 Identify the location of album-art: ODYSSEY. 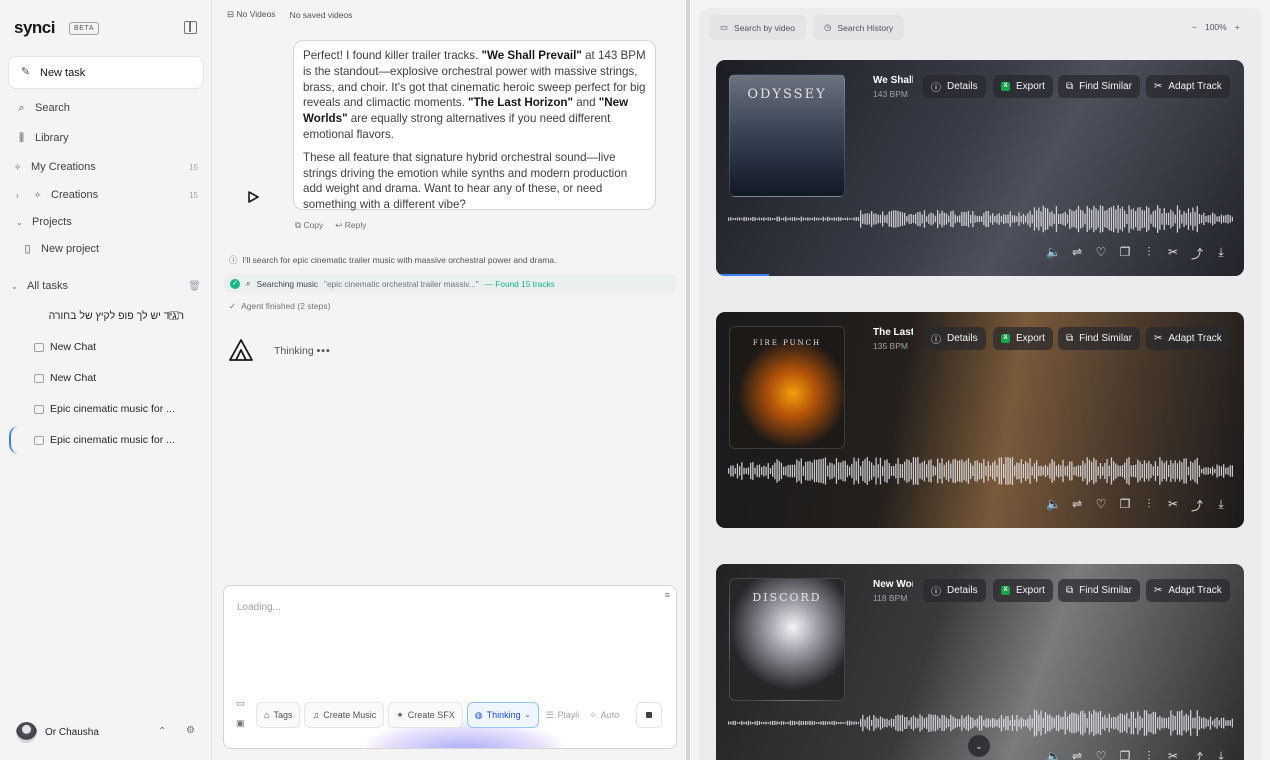
(787, 135).